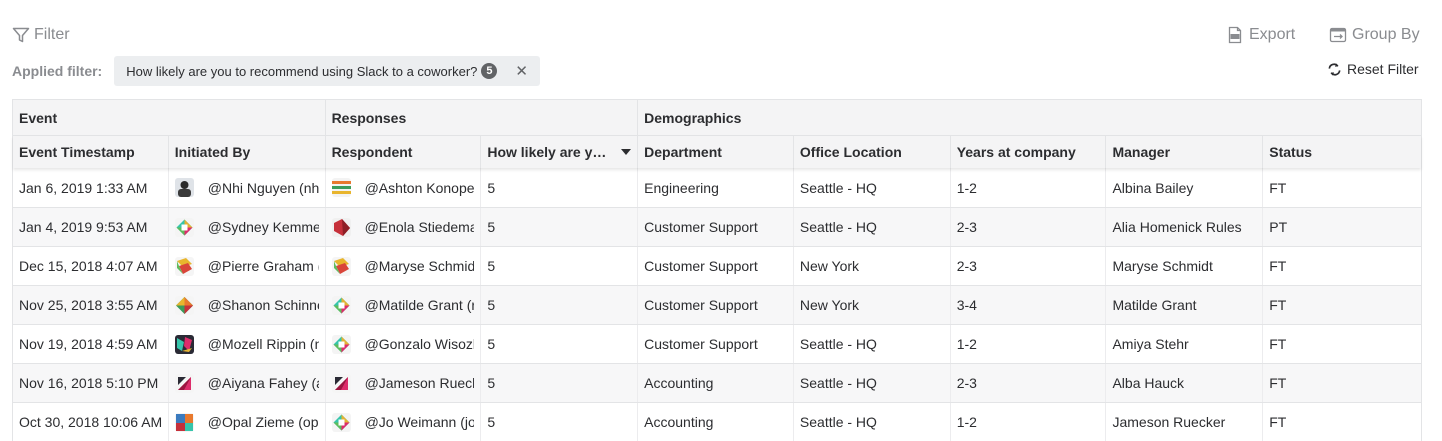  What do you see at coordinates (716, 152) in the screenshot?
I see `column-header-department: Department` at bounding box center [716, 152].